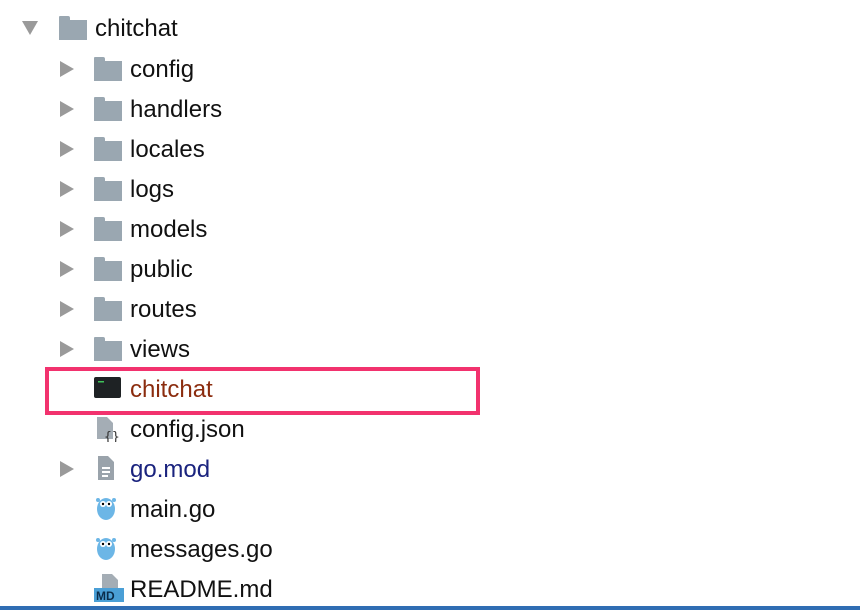 The height and width of the screenshot is (610, 860). Describe the element at coordinates (162, 69) in the screenshot. I see `tree-item-label: config` at that location.